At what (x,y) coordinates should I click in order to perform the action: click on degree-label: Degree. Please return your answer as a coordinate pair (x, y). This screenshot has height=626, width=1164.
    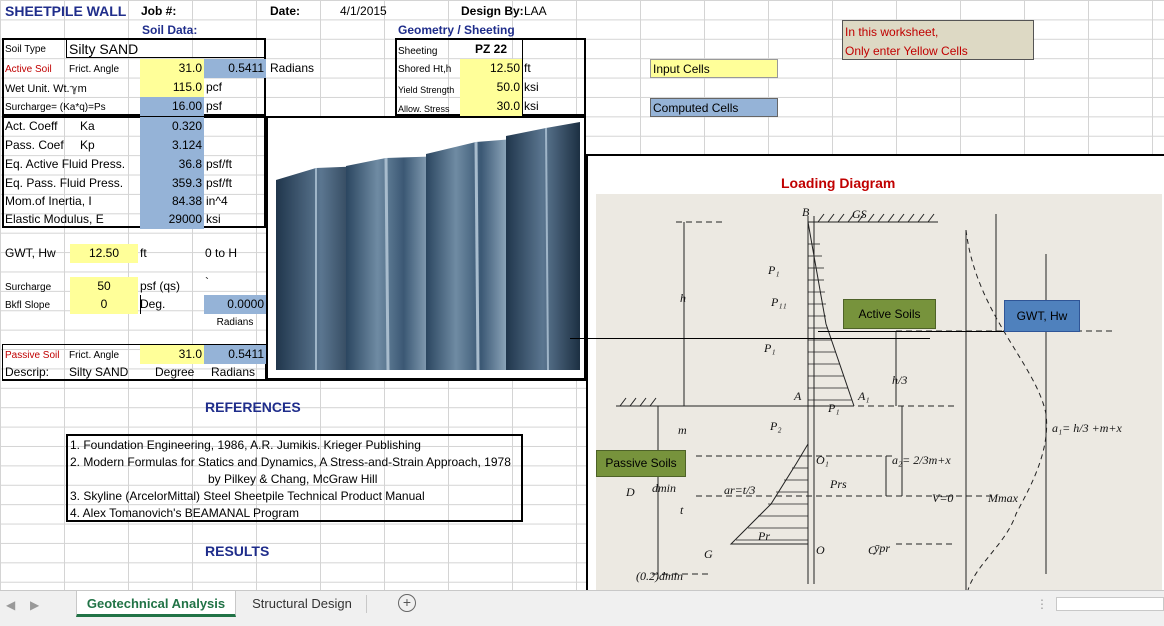
    Looking at the image, I should click on (175, 372).